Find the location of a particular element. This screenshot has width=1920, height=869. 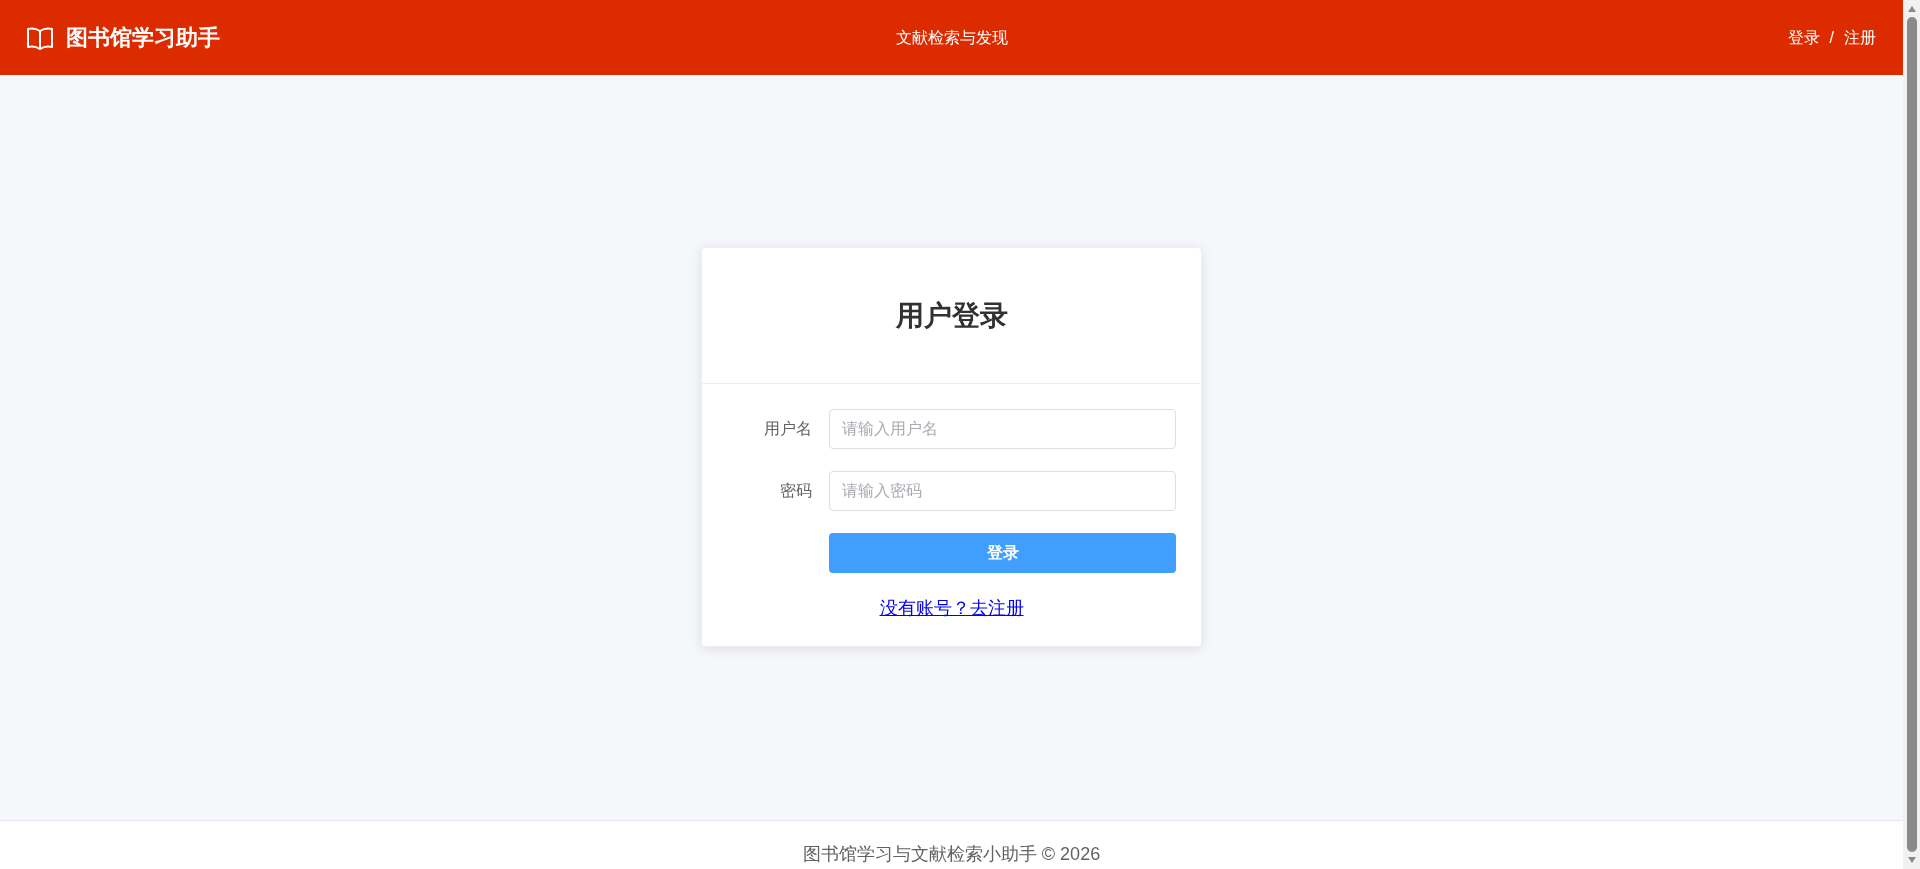

register-link: 注册 is located at coordinates (1860, 37).